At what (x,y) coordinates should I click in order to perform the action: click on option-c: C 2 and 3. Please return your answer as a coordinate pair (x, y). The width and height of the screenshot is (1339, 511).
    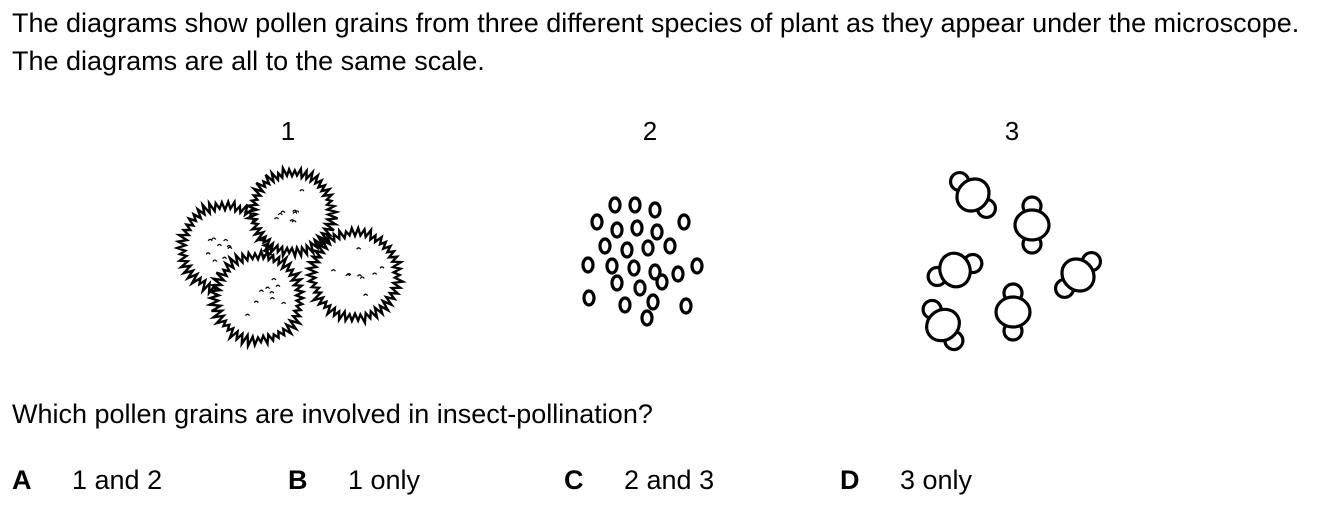
    Looking at the image, I should click on (639, 480).